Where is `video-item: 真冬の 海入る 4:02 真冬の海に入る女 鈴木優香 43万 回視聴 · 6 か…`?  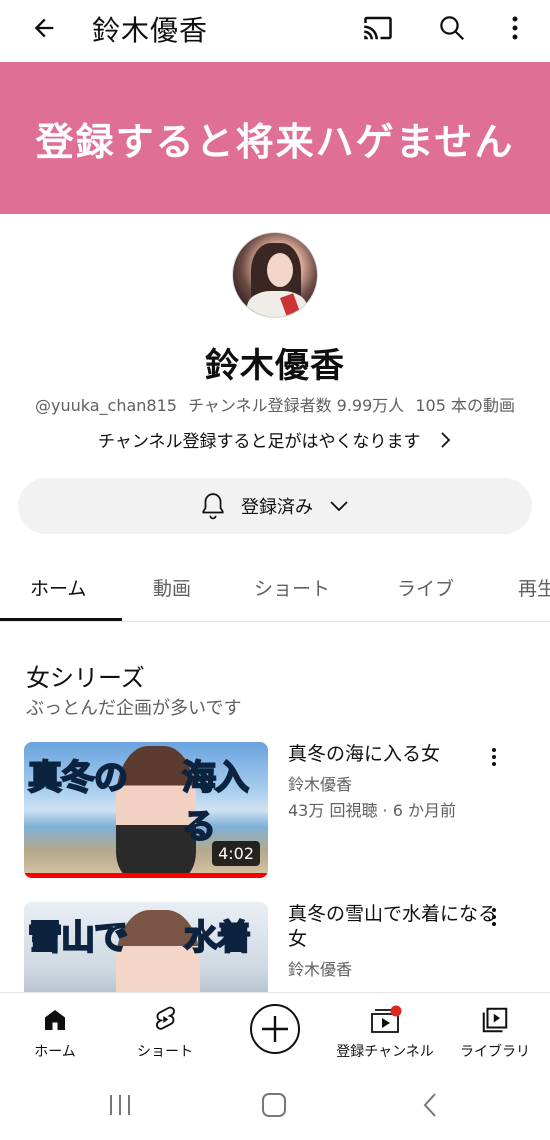
video-item: 真冬の 海入る 4:02 真冬の海に入る女 鈴木優香 43万 回視聴 · 6 か… is located at coordinates (277, 810).